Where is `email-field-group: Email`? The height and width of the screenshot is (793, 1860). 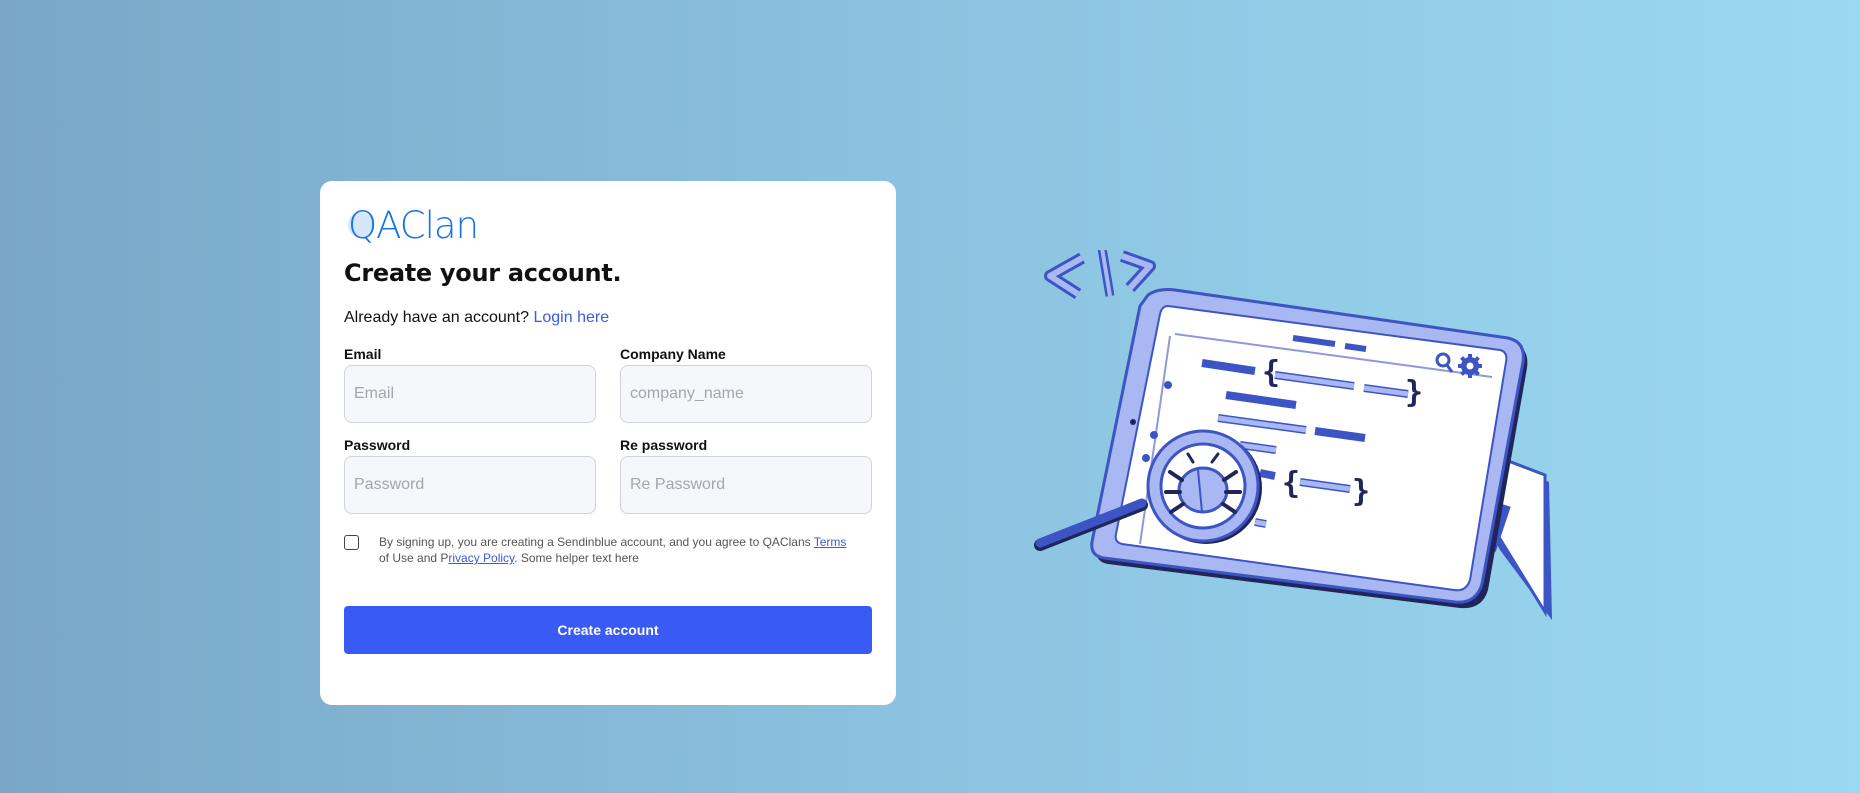 email-field-group: Email is located at coordinates (470, 384).